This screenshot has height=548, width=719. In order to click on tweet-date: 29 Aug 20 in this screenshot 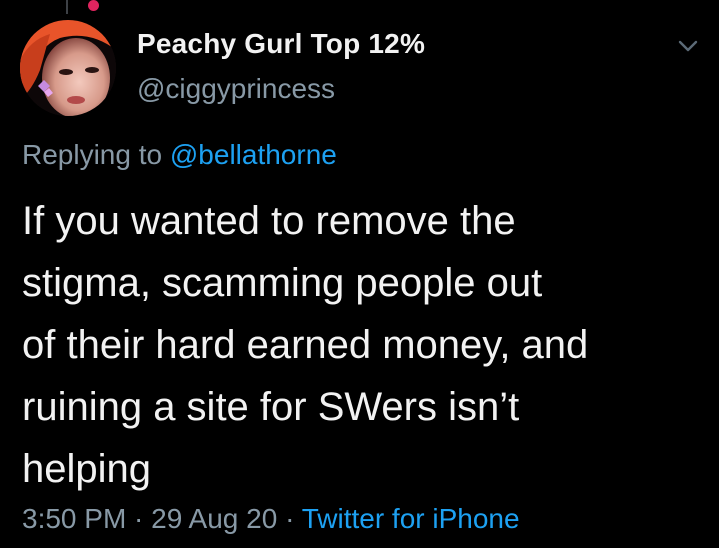, I will do `click(214, 518)`.